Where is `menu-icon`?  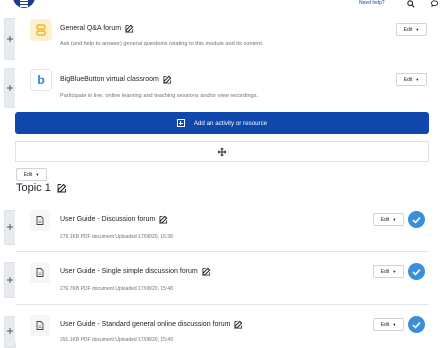
menu-icon is located at coordinates (24, 4).